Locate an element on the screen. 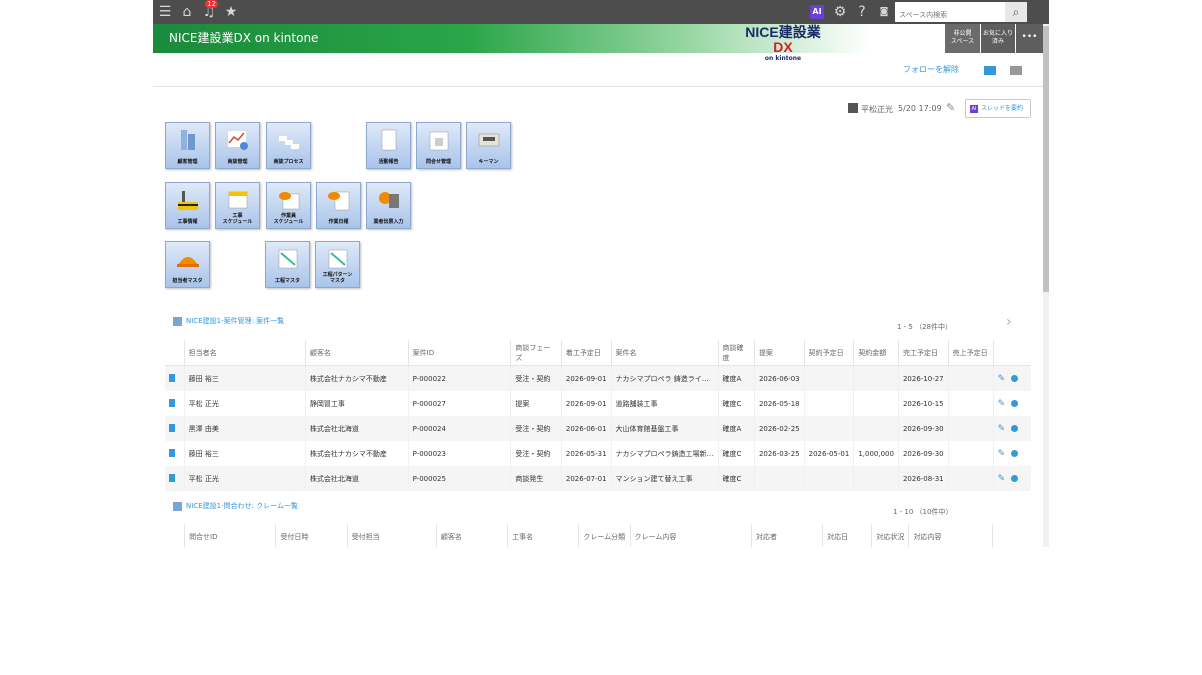 This screenshot has width=1202, height=675. tile-label: 工事情報 is located at coordinates (187, 222).